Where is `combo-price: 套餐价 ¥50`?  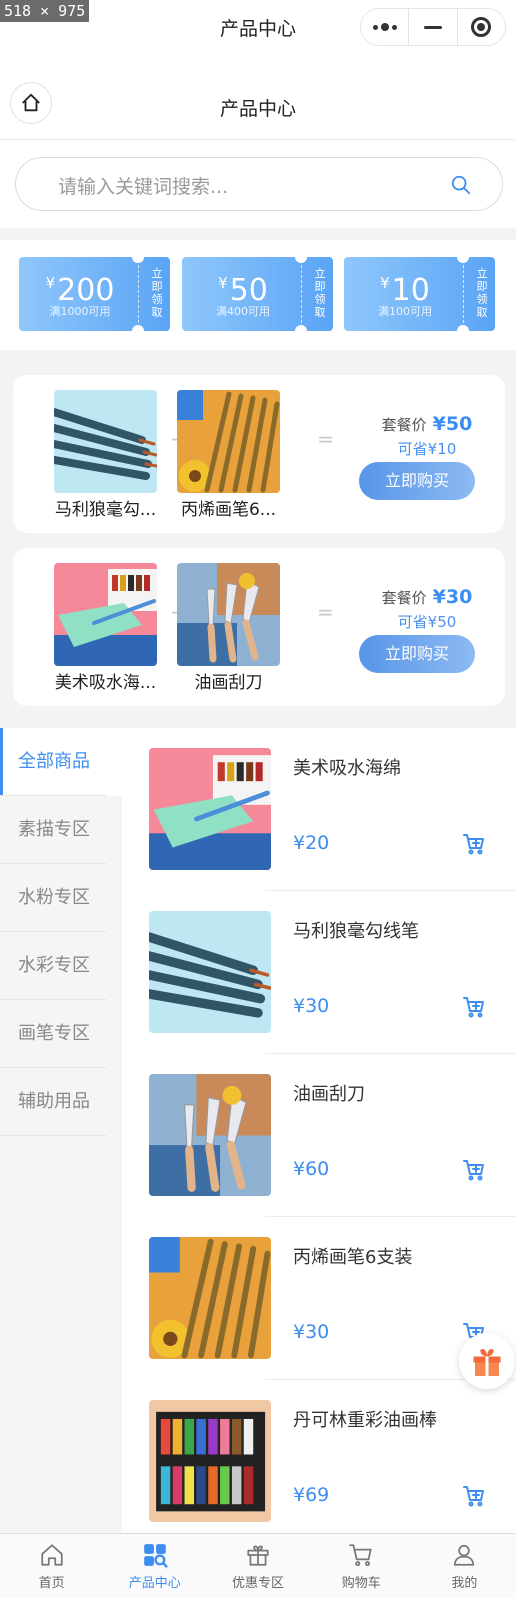
combo-price: 套餐价 ¥50 is located at coordinates (427, 424).